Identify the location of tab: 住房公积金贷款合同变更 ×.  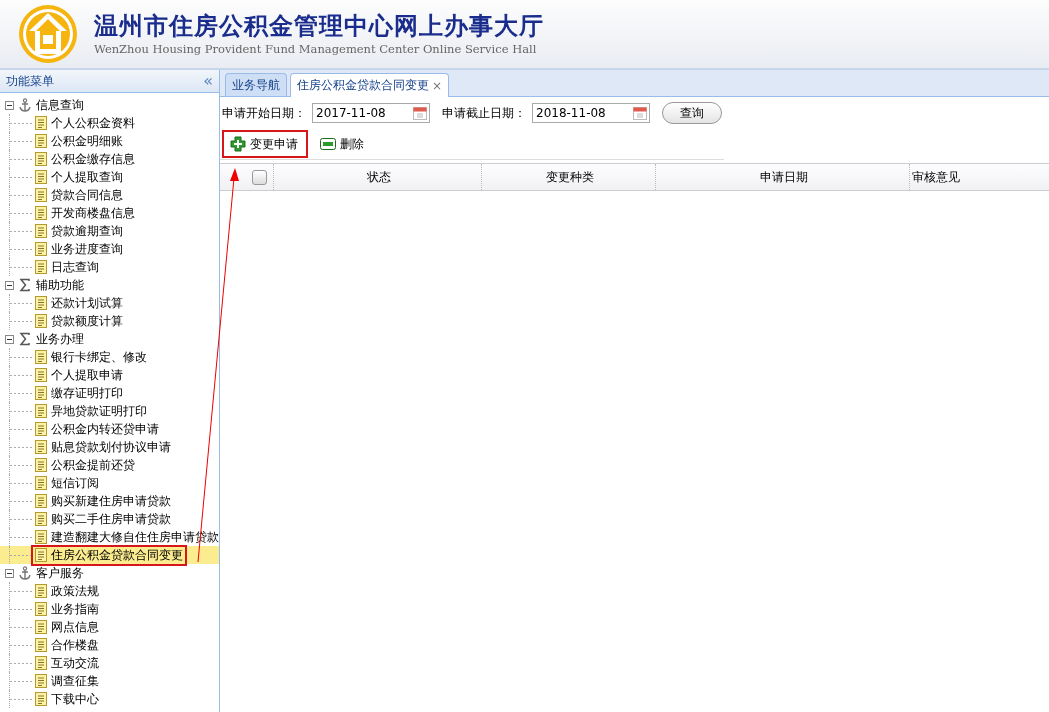
(370, 85).